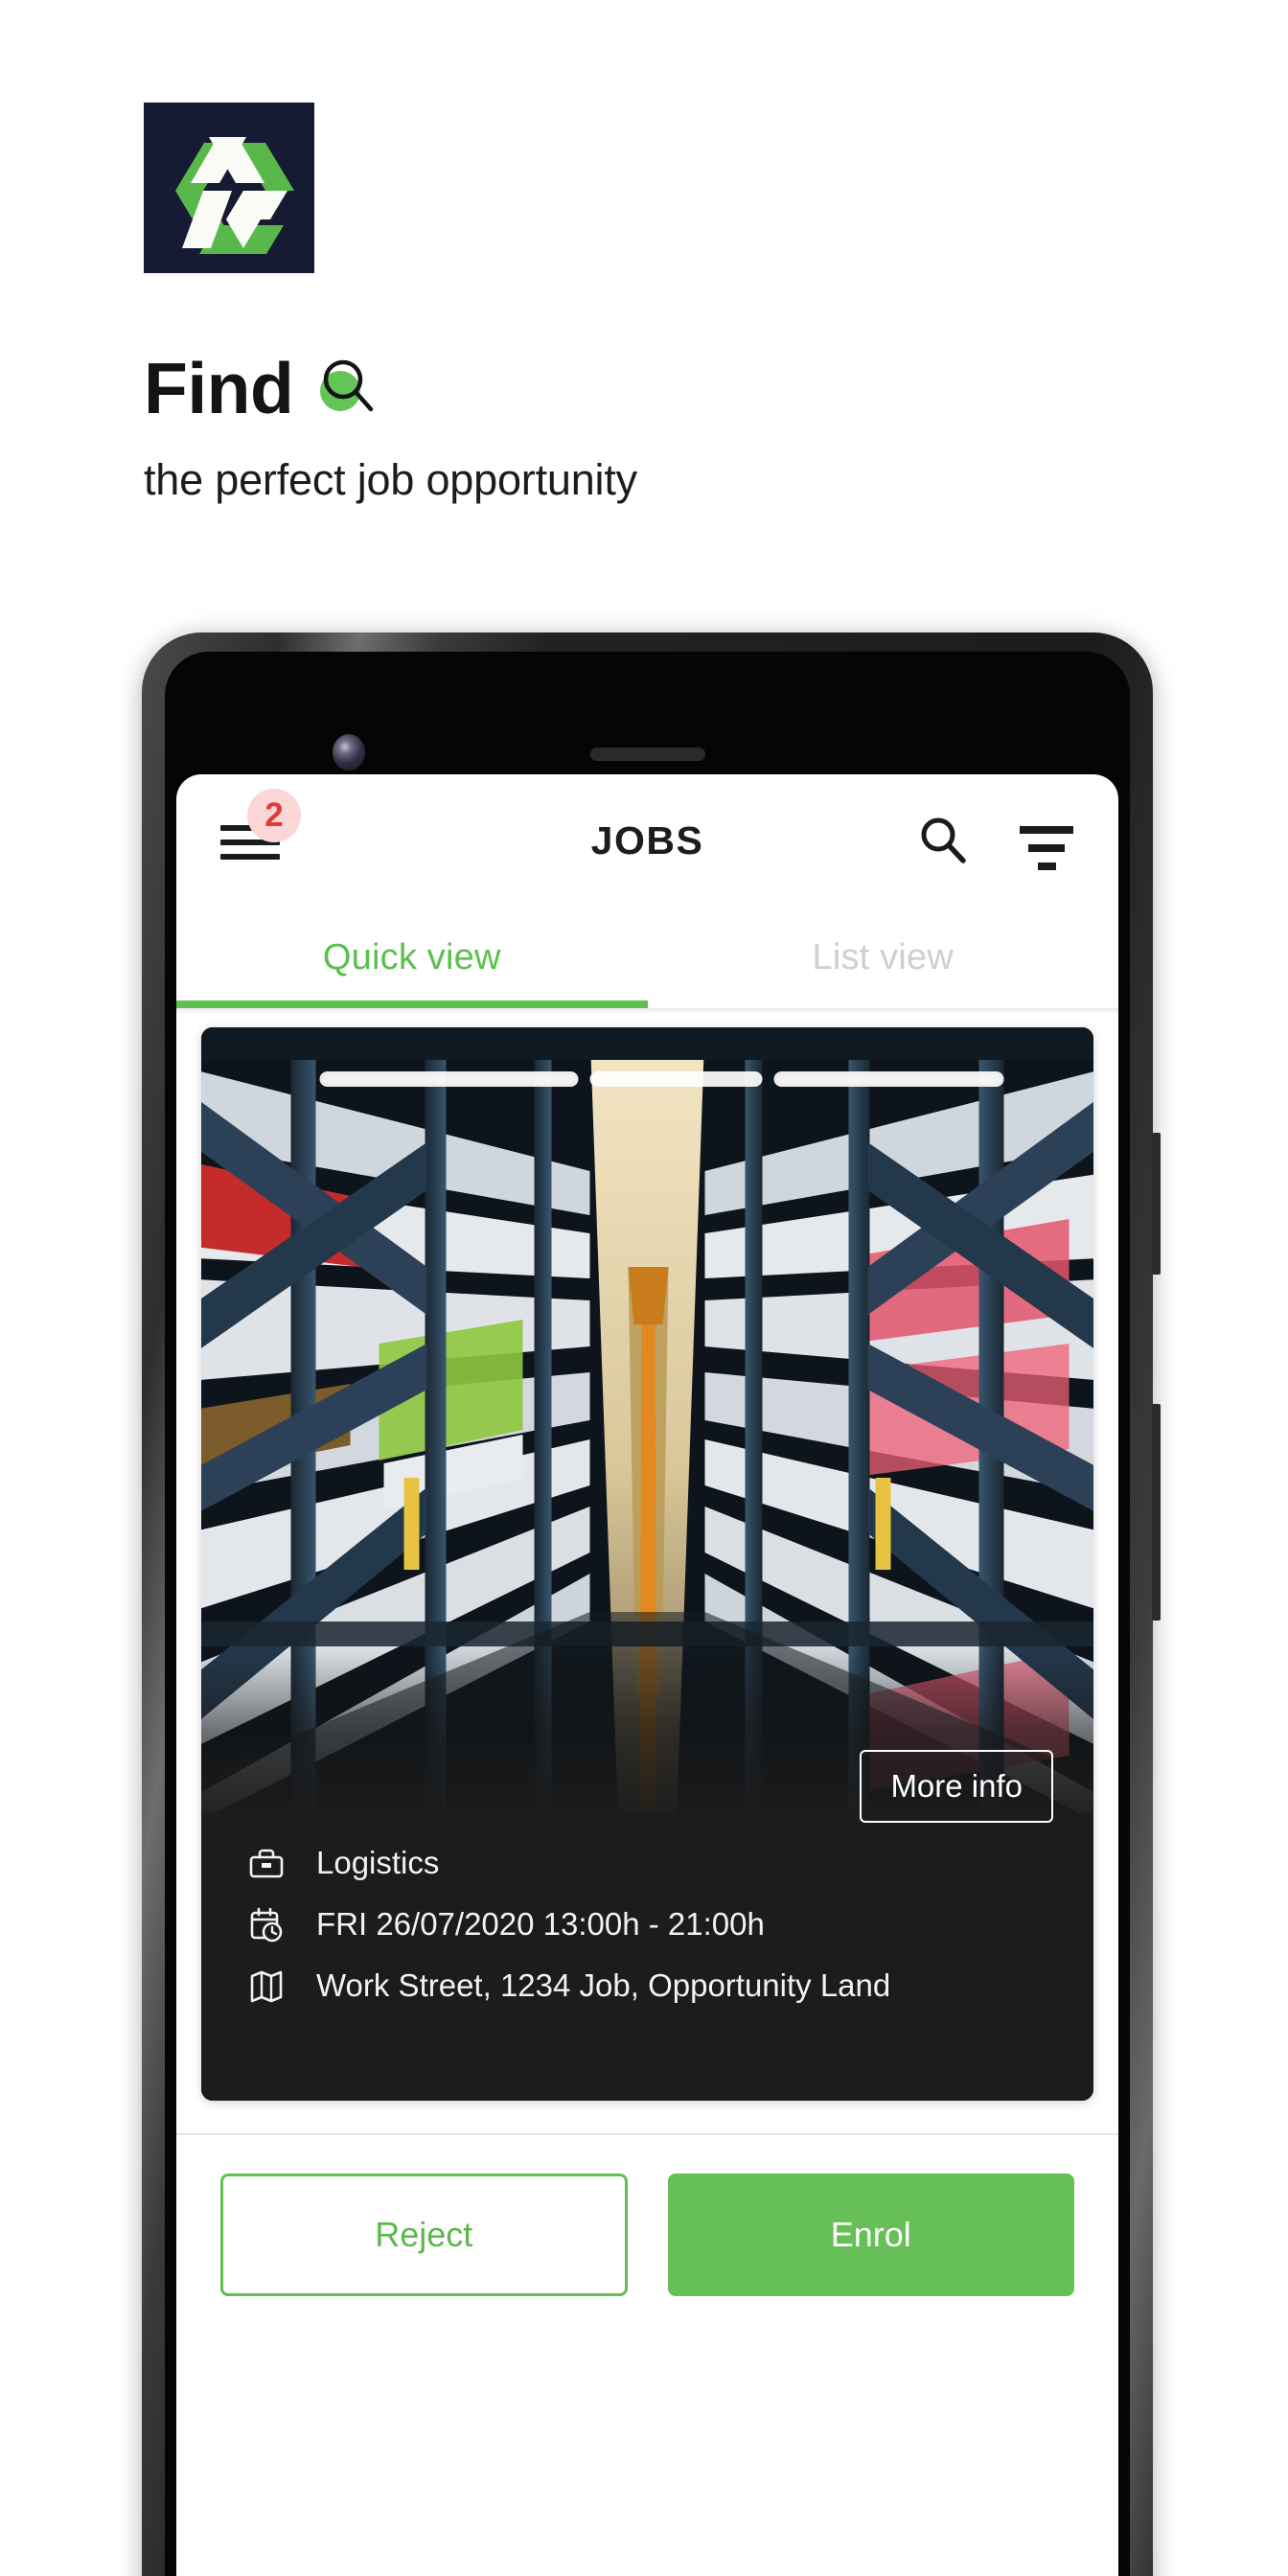  What do you see at coordinates (647, 2215) in the screenshot?
I see `action-bar: Reject Enrol` at bounding box center [647, 2215].